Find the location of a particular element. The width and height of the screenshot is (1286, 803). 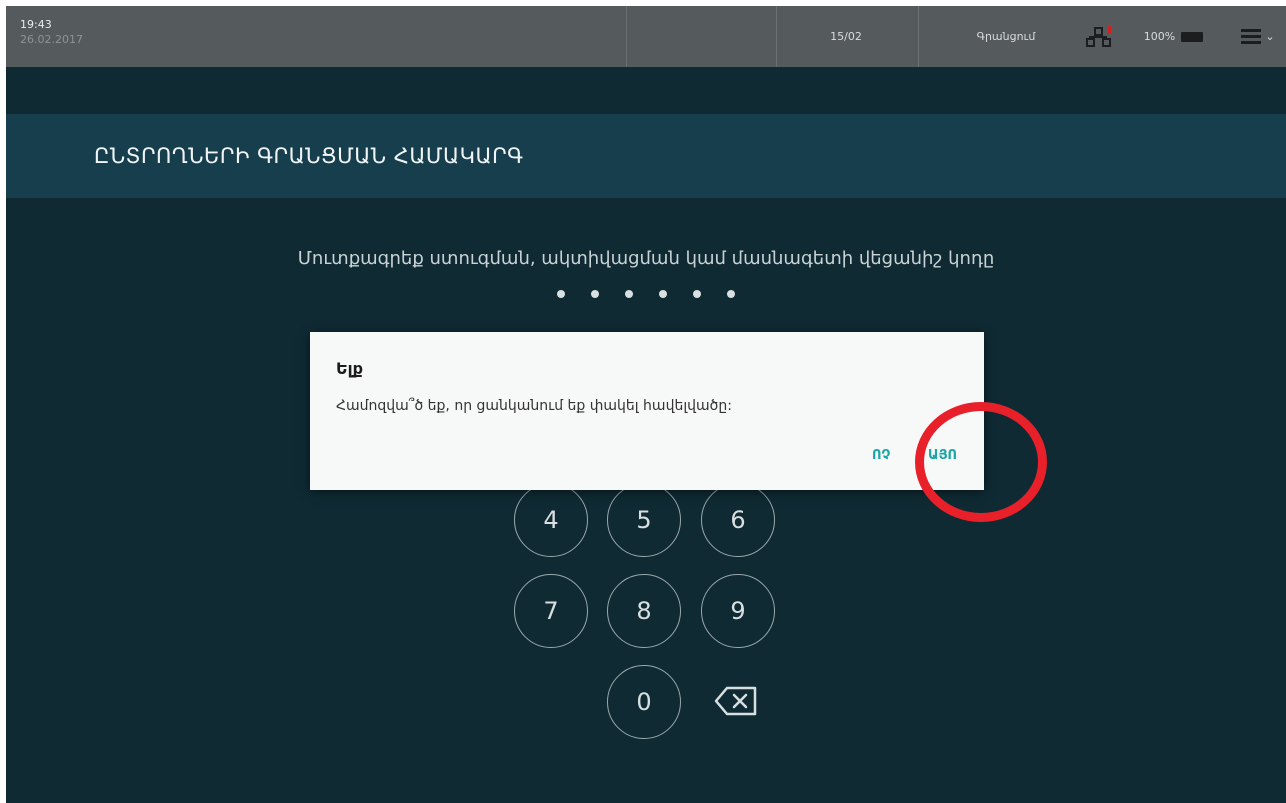

keypad-key-8: 8 is located at coordinates (644, 611).